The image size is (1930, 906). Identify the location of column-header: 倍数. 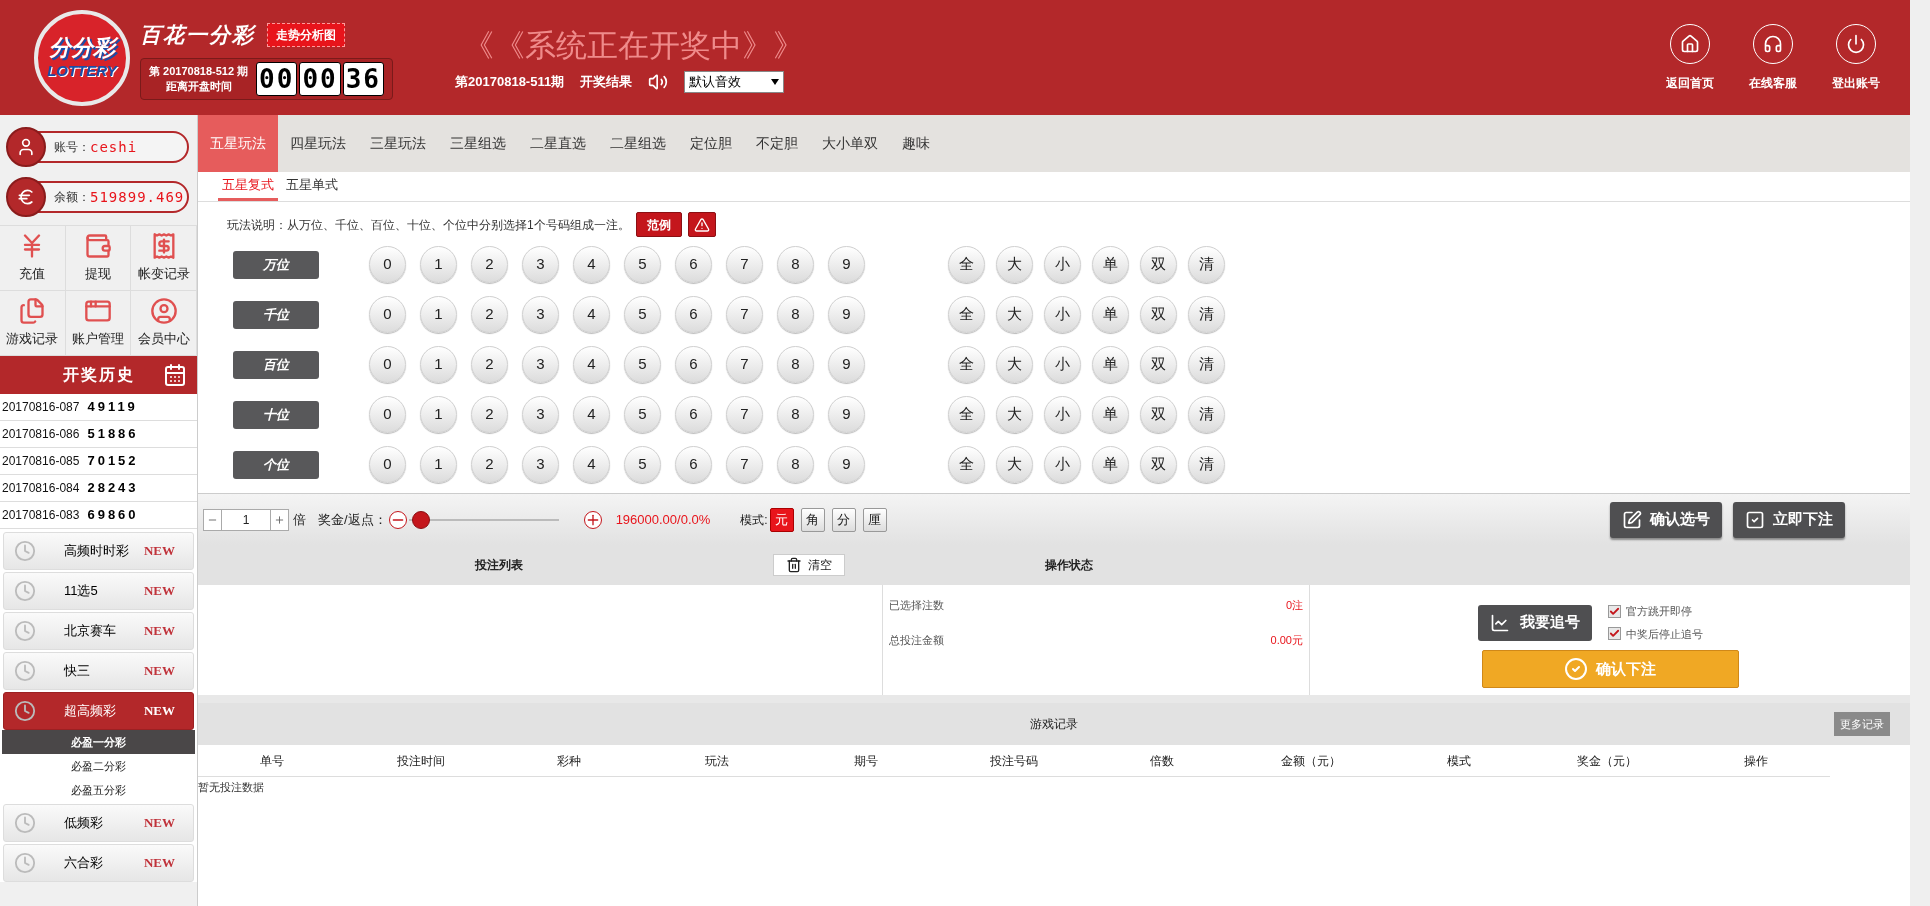
(1162, 761).